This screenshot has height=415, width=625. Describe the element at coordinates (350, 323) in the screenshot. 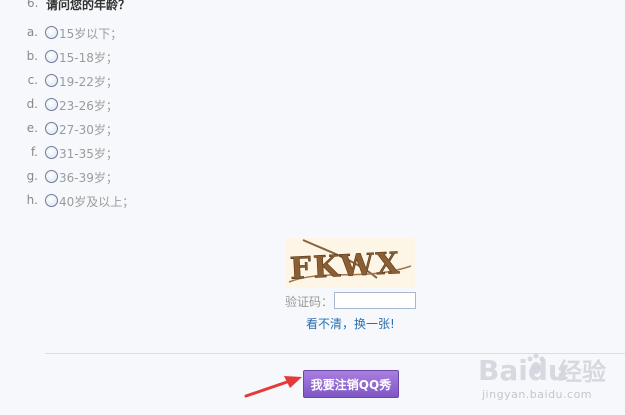

I see `refresh-captcha-link: 看不清，换一张!` at that location.